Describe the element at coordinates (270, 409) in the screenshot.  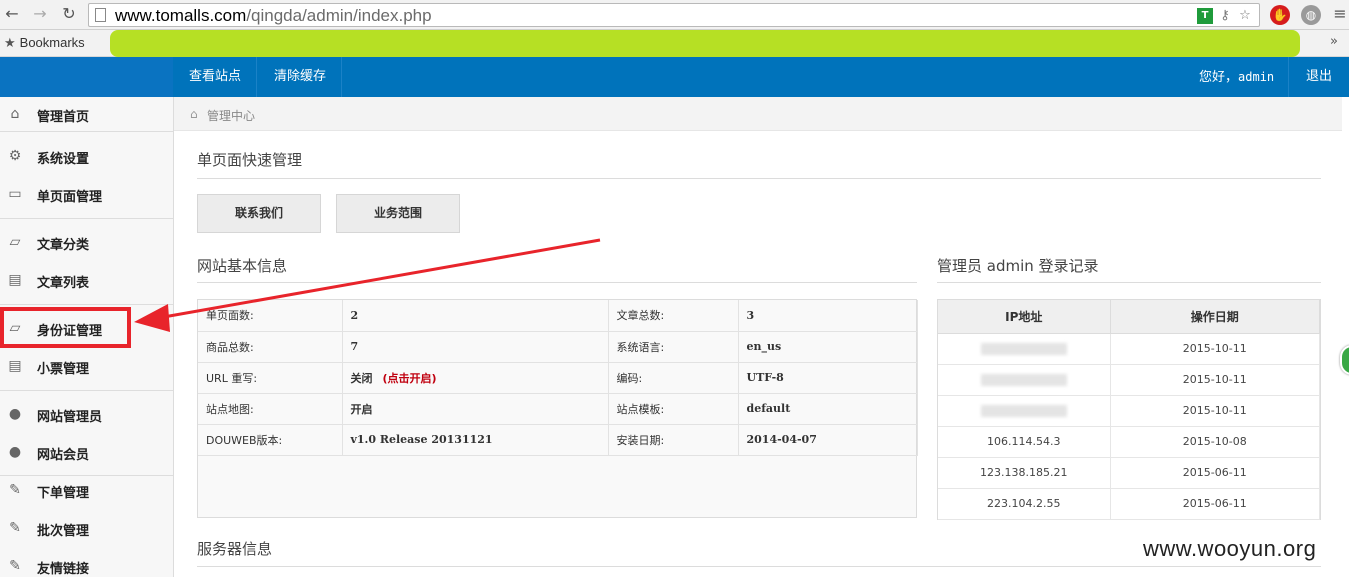
I see `label-sitemap: 站点地图:` at that location.